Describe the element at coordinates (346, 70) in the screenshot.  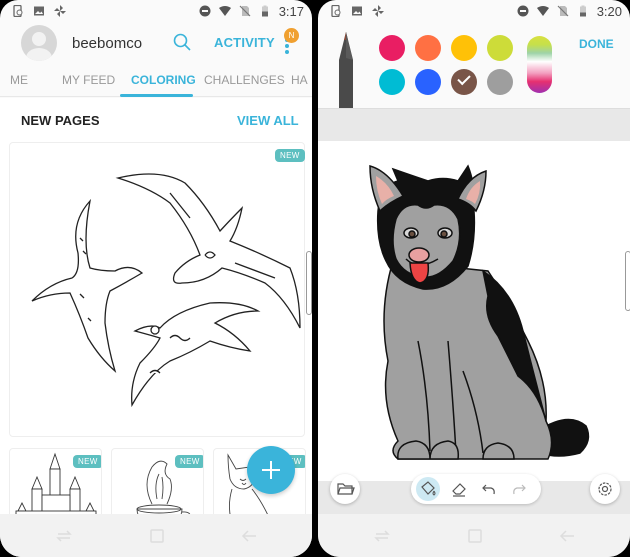
I see `pencil-tool-icon` at that location.